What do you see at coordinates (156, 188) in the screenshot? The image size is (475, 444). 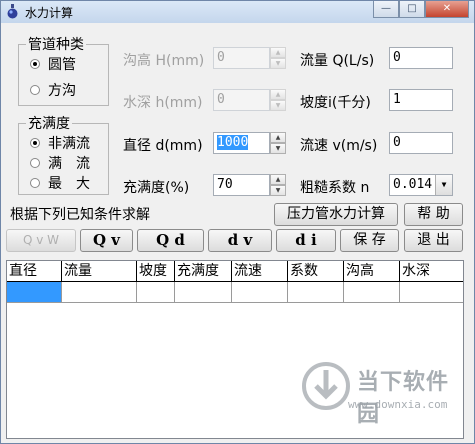 I see `fullness-label: 充满度(%)` at bounding box center [156, 188].